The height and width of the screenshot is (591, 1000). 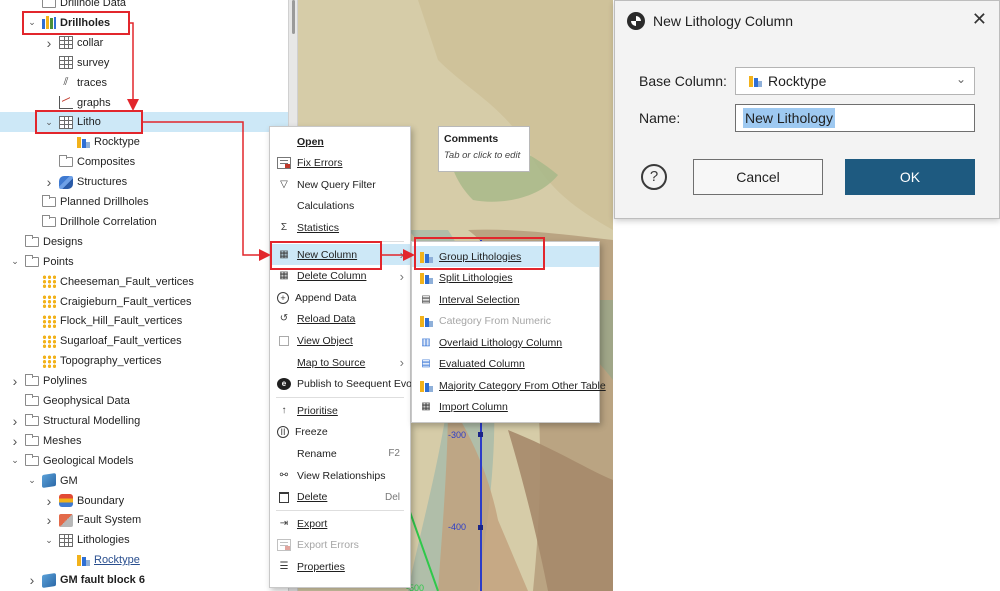 What do you see at coordinates (144, 461) in the screenshot?
I see `tree-item-geological-models: ⌄ Geological Models` at bounding box center [144, 461].